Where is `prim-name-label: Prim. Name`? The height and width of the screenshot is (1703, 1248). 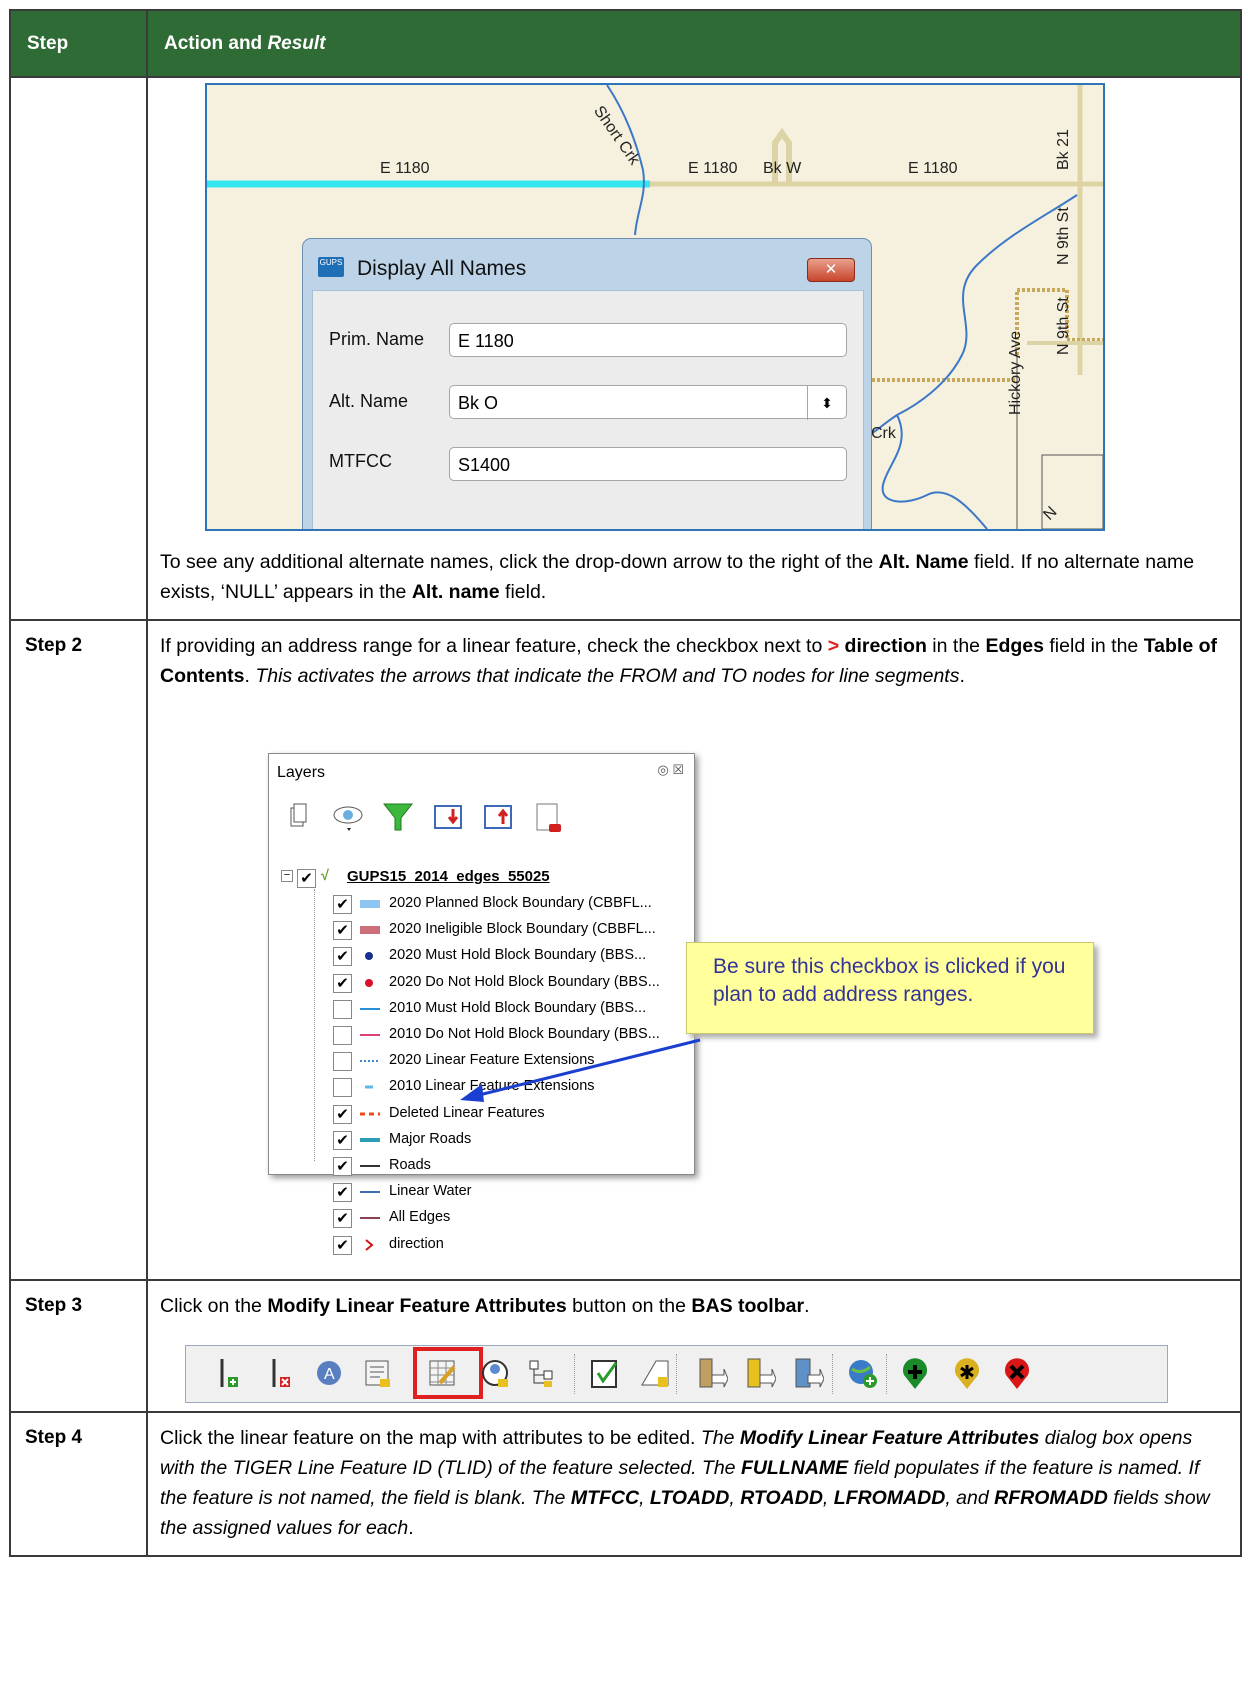
prim-name-label: Prim. Name is located at coordinates (377, 339).